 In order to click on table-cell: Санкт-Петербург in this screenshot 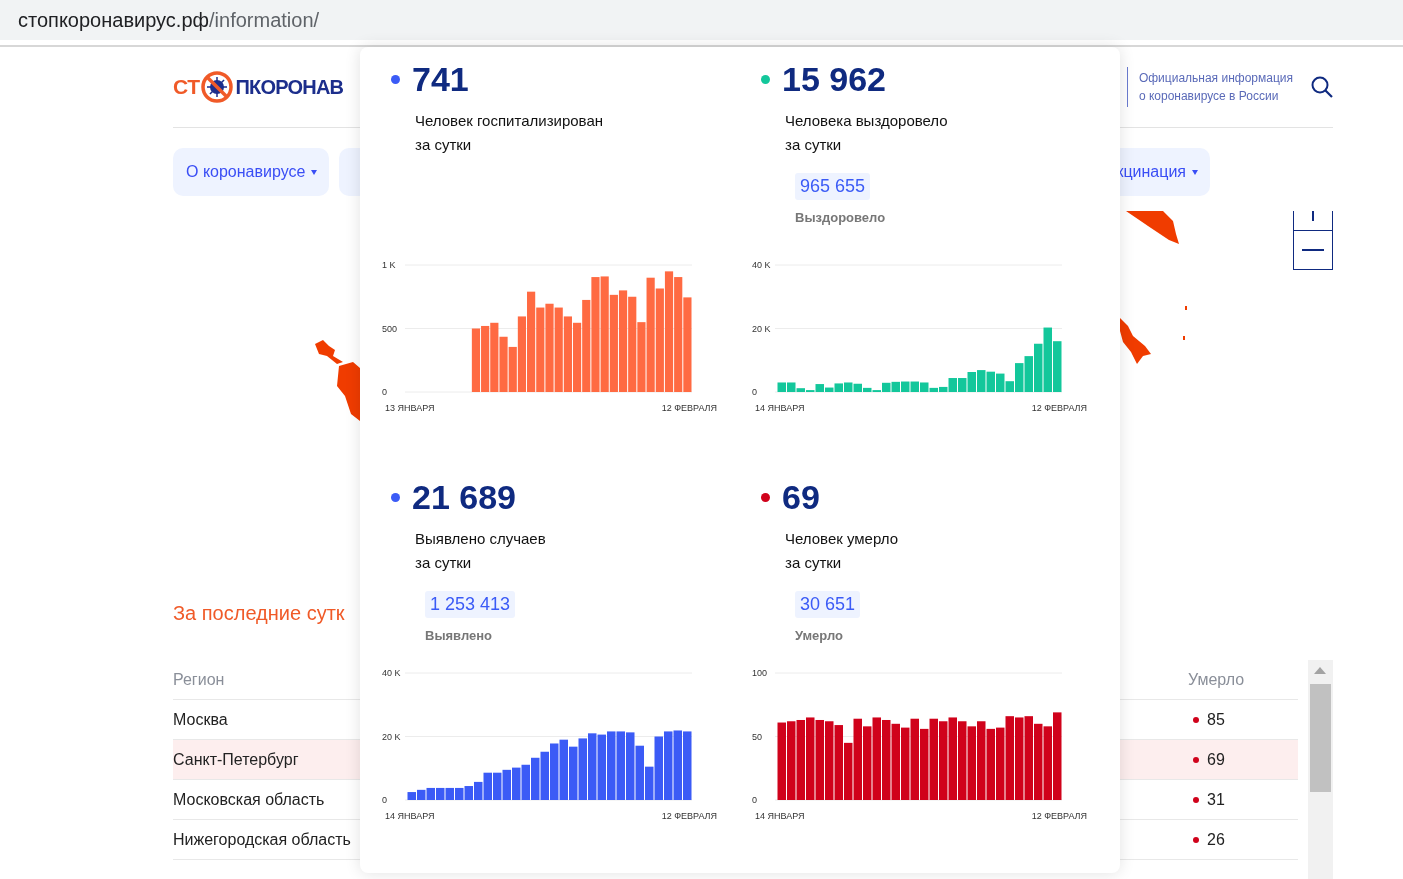, I will do `click(236, 759)`.